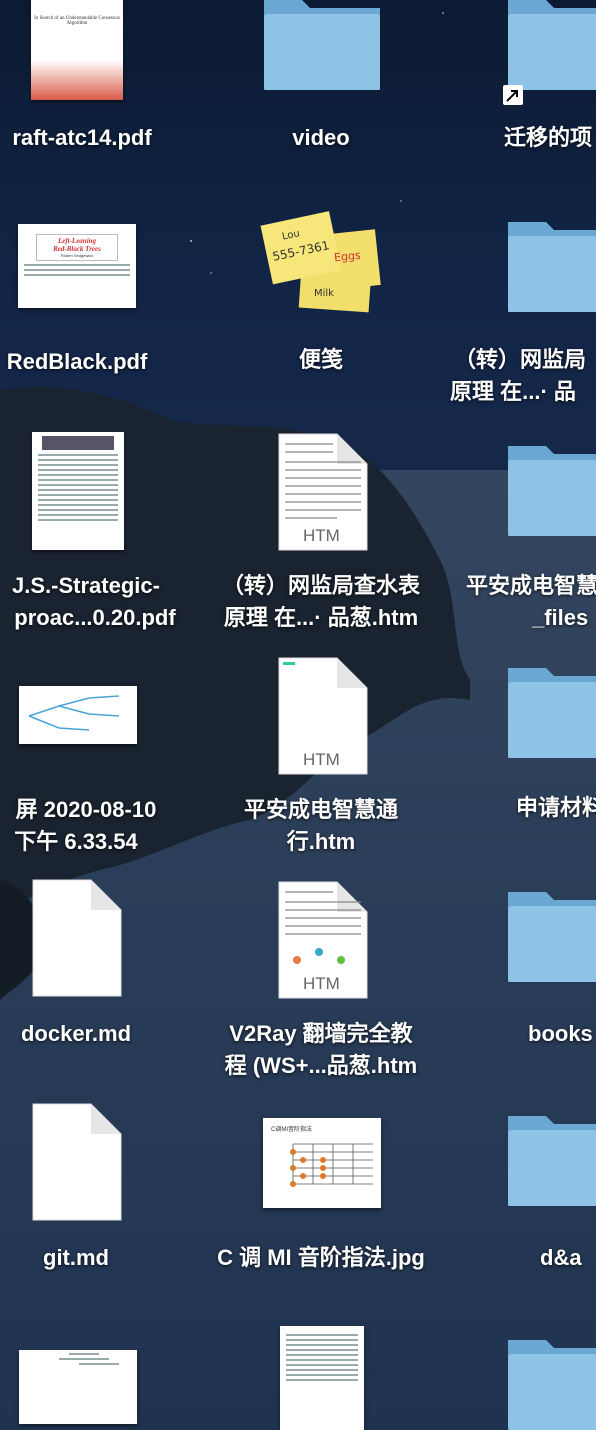 The height and width of the screenshot is (1430, 596). What do you see at coordinates (331, 1165) in the screenshot?
I see `fretboard-diagram` at bounding box center [331, 1165].